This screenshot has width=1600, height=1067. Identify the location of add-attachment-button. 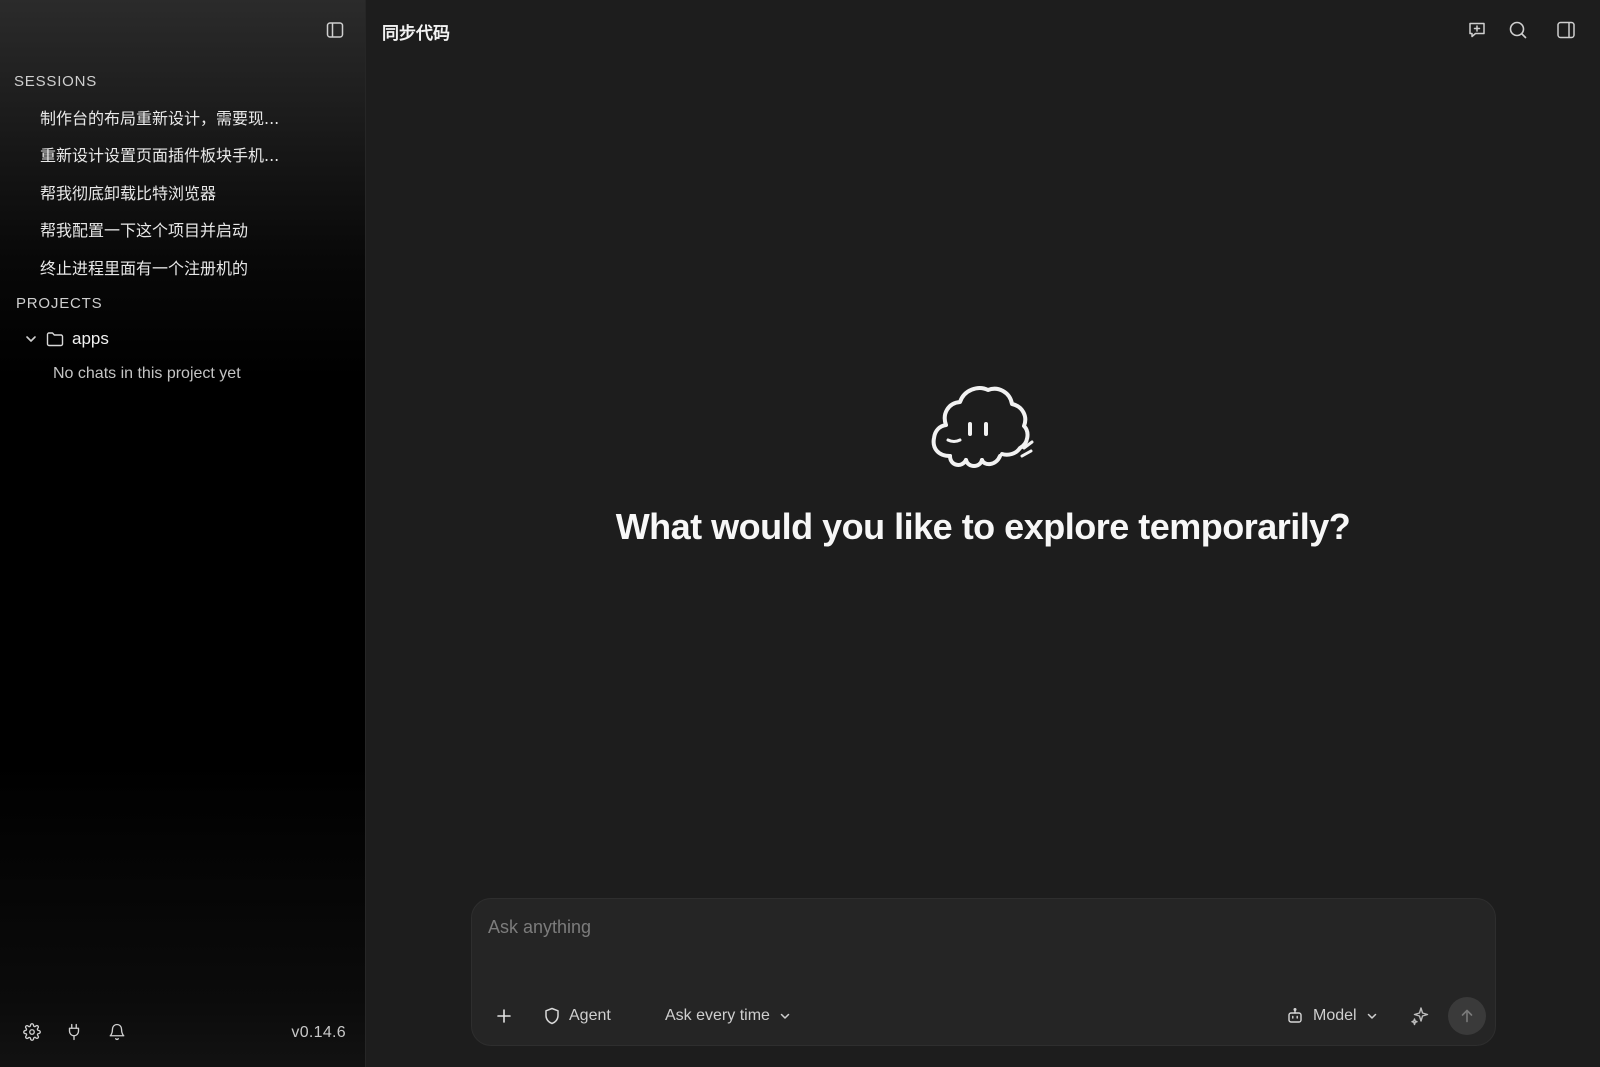
(504, 1016).